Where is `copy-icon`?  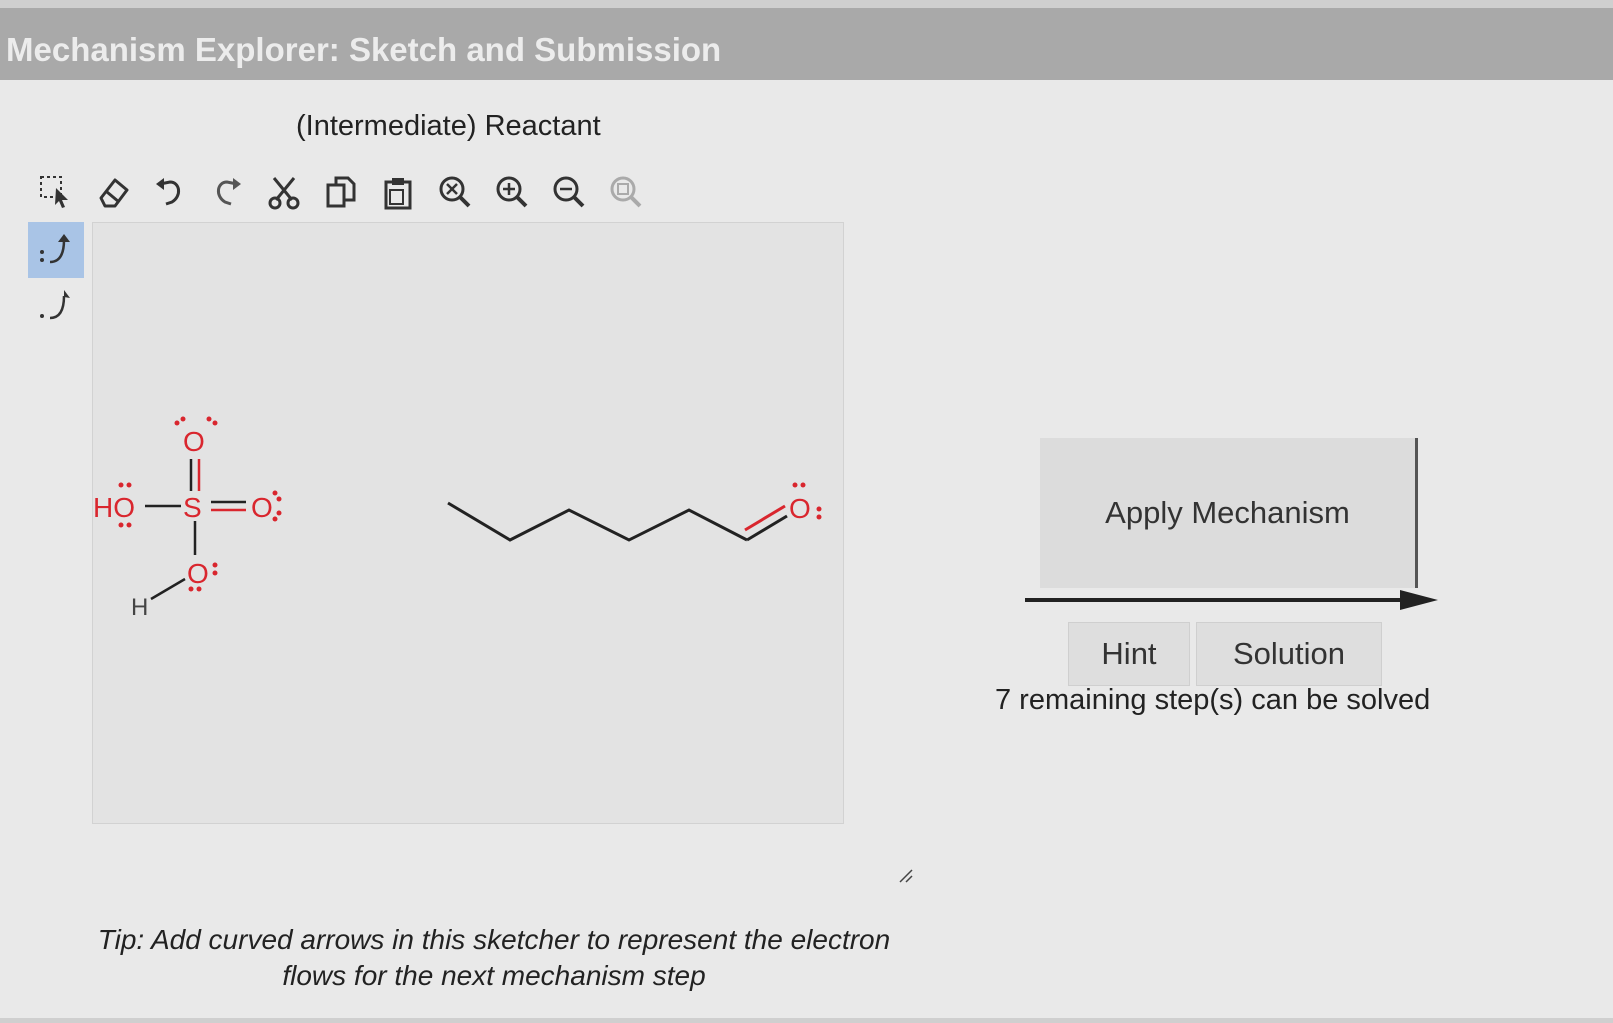 copy-icon is located at coordinates (341, 192).